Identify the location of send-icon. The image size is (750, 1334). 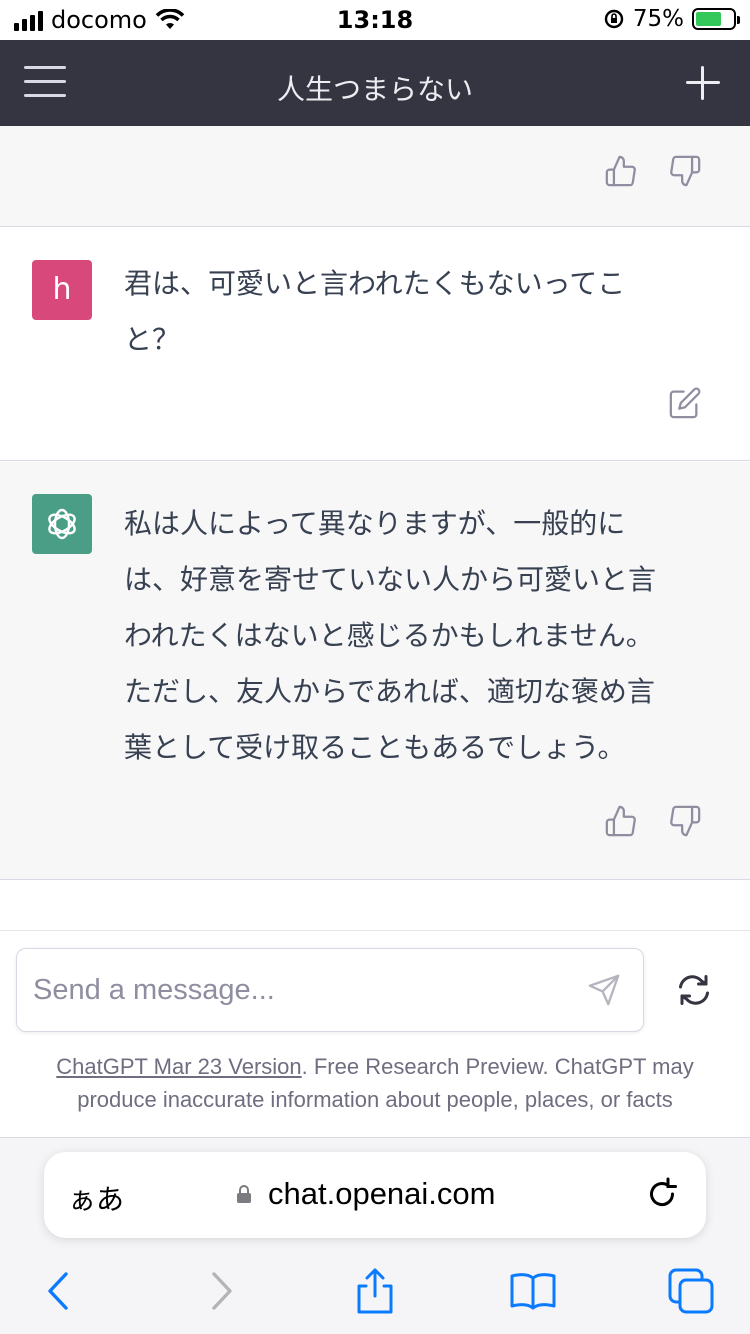
(604, 990).